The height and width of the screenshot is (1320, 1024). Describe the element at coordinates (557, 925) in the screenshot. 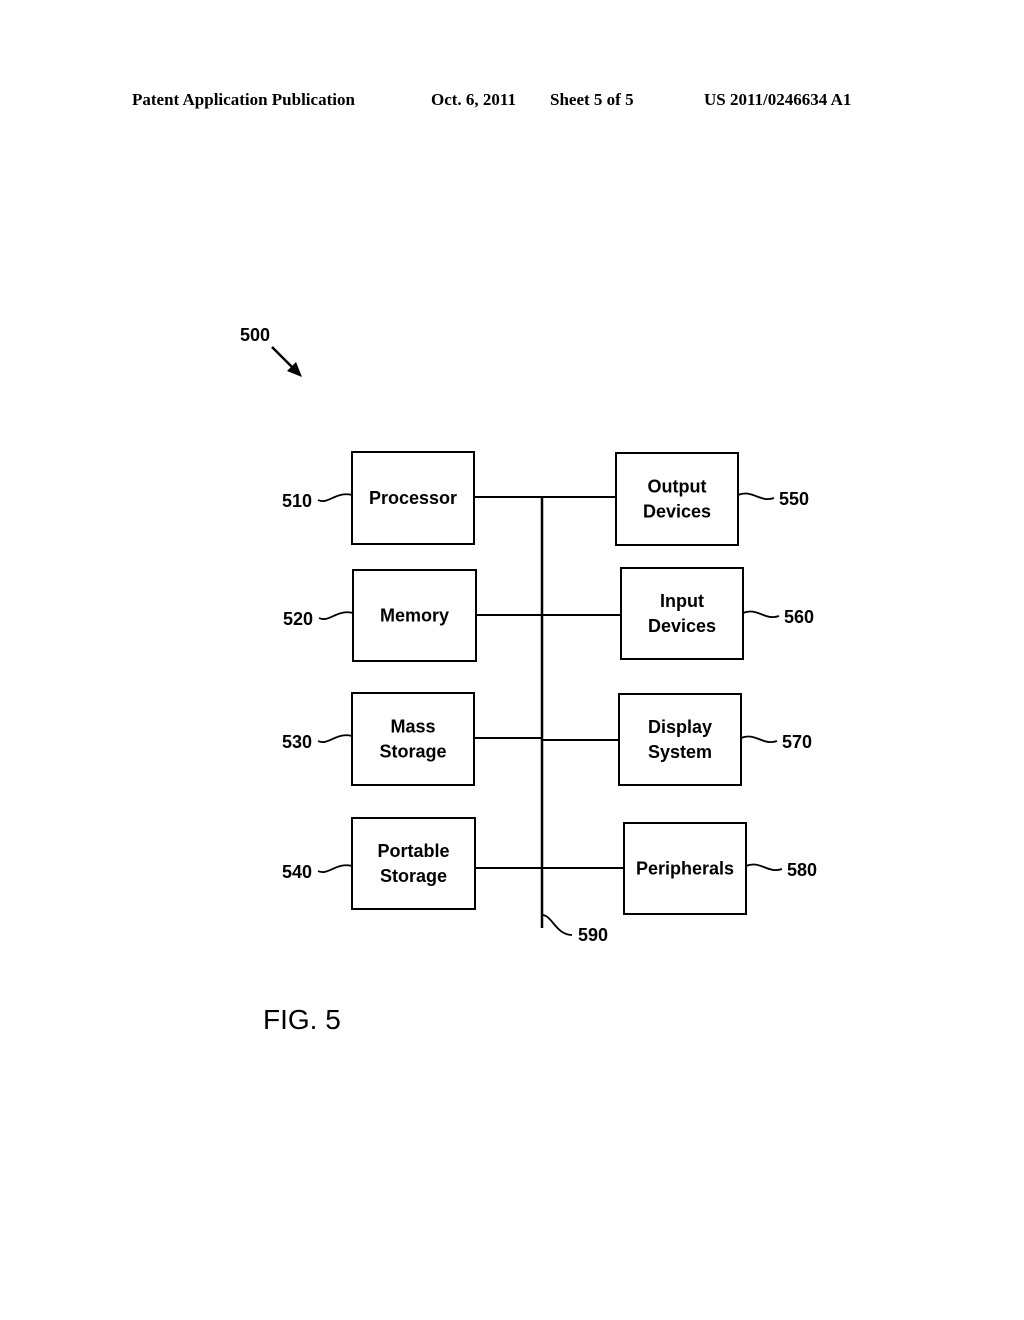

I see `bus-leader-line` at that location.